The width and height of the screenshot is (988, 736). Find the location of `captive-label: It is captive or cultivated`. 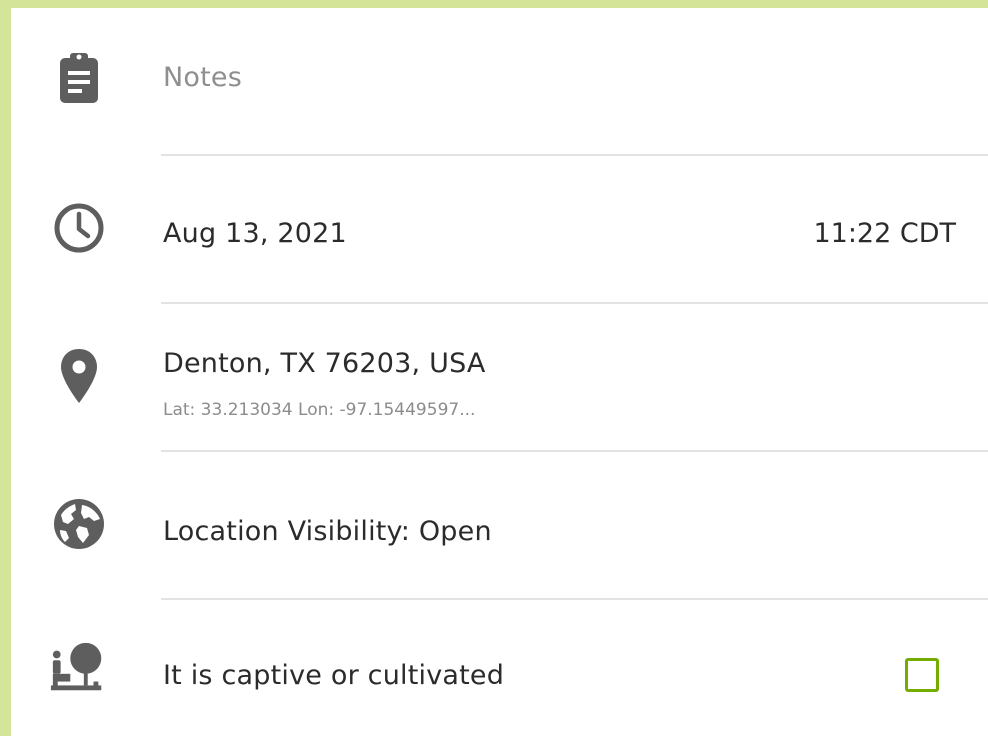

captive-label: It is captive or cultivated is located at coordinates (334, 675).